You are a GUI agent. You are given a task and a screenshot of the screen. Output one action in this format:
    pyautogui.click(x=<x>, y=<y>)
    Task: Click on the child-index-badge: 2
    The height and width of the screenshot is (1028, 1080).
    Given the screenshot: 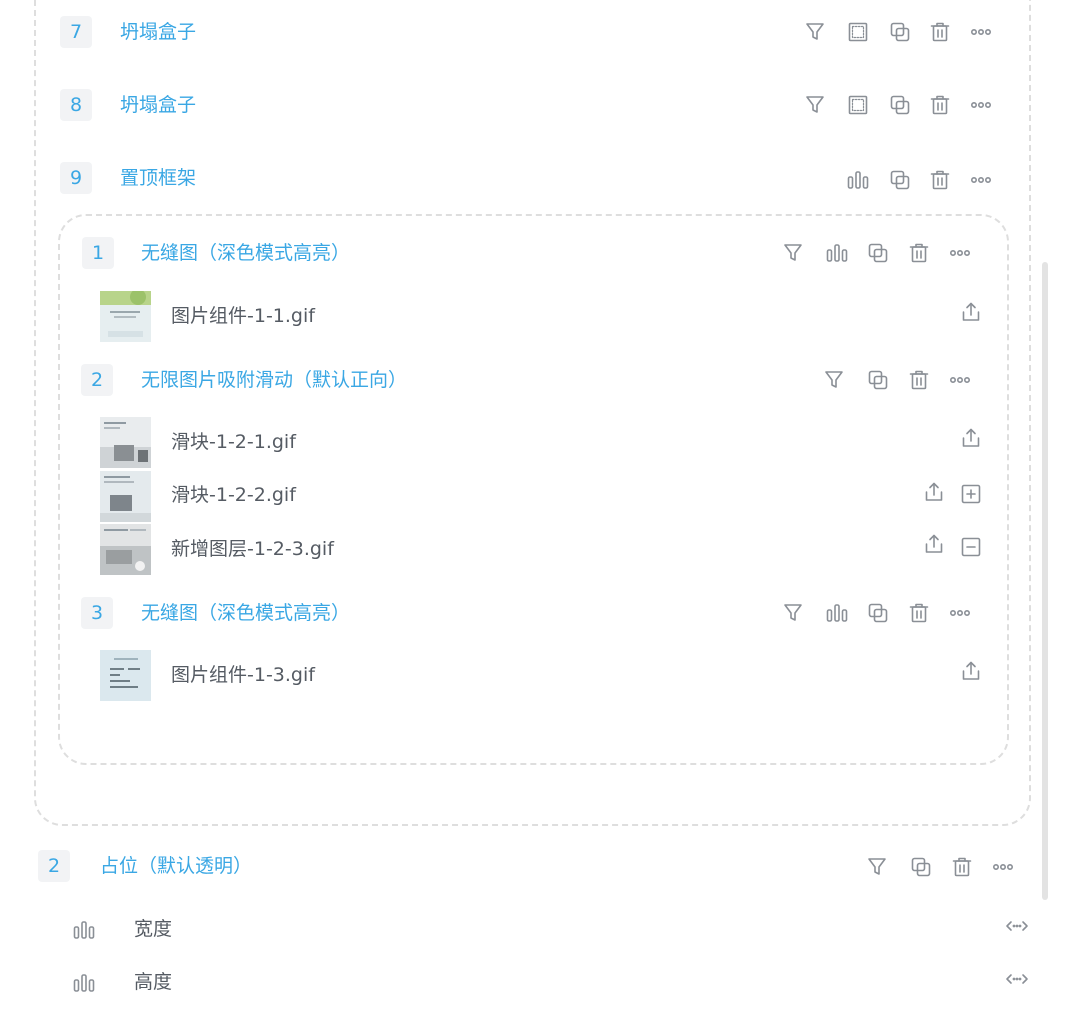 What is the action you would take?
    pyautogui.click(x=97, y=380)
    